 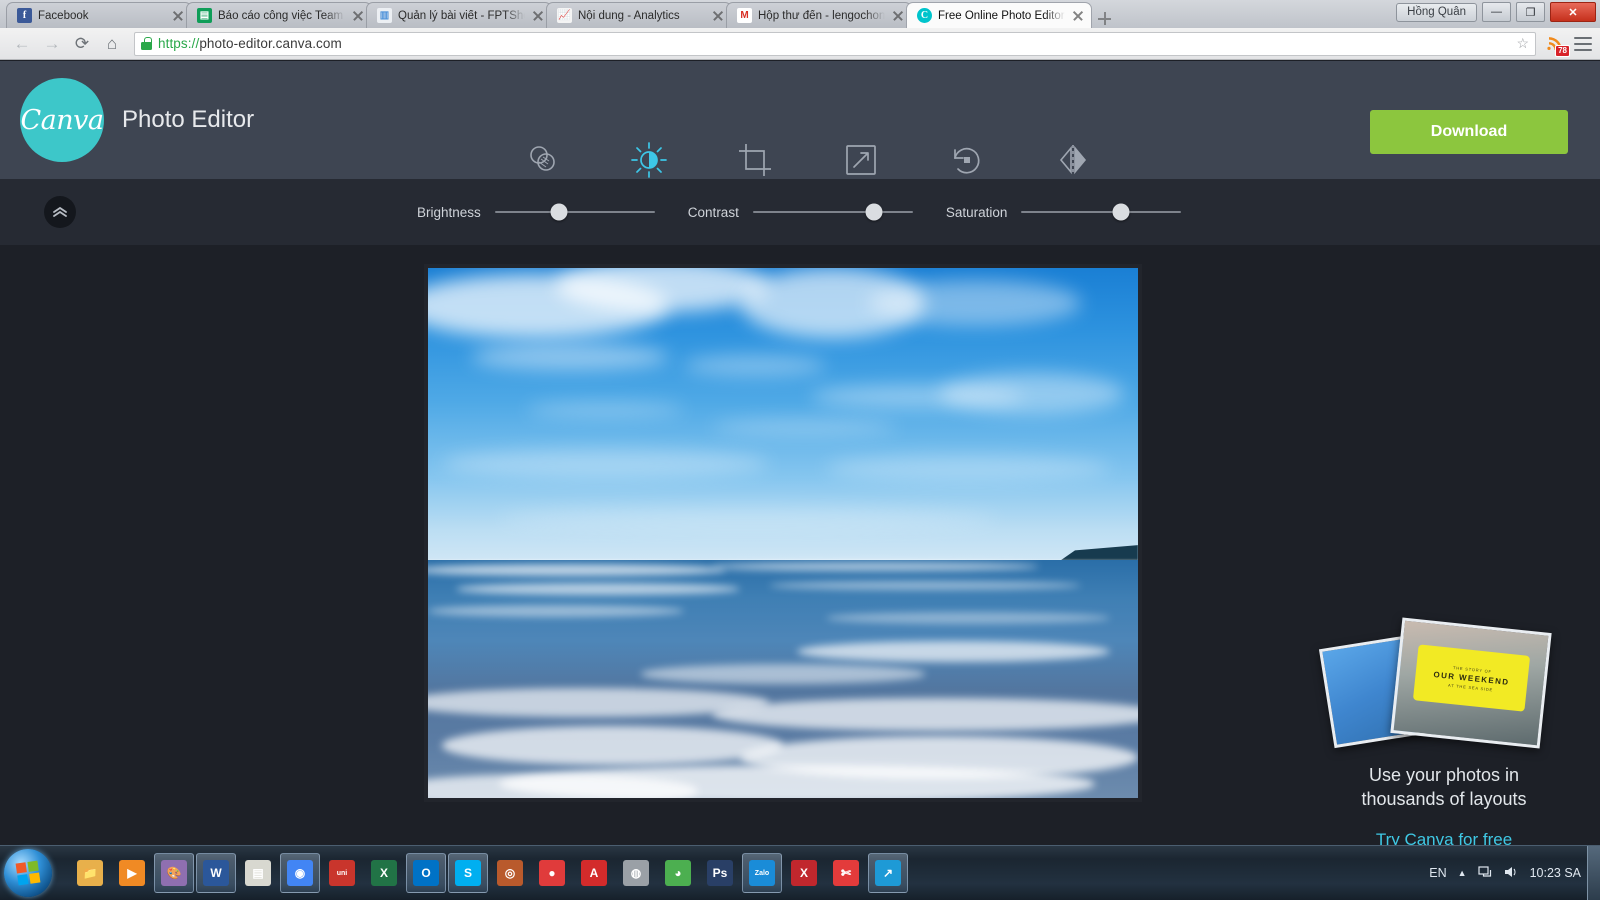 I want to click on canva-logo: Canva, so click(x=62, y=120).